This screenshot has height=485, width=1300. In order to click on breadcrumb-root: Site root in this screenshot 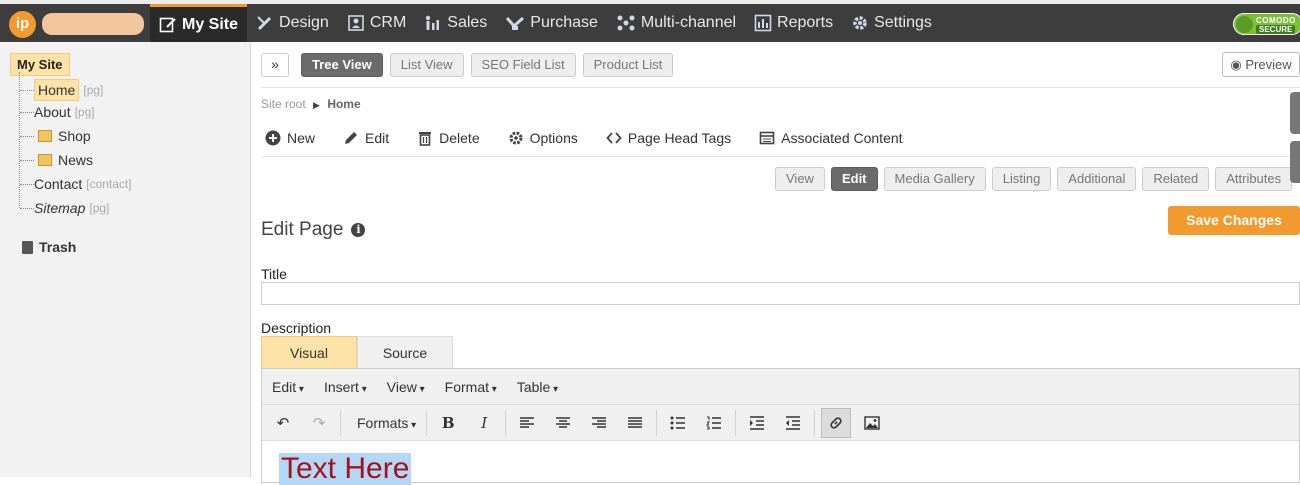, I will do `click(283, 104)`.